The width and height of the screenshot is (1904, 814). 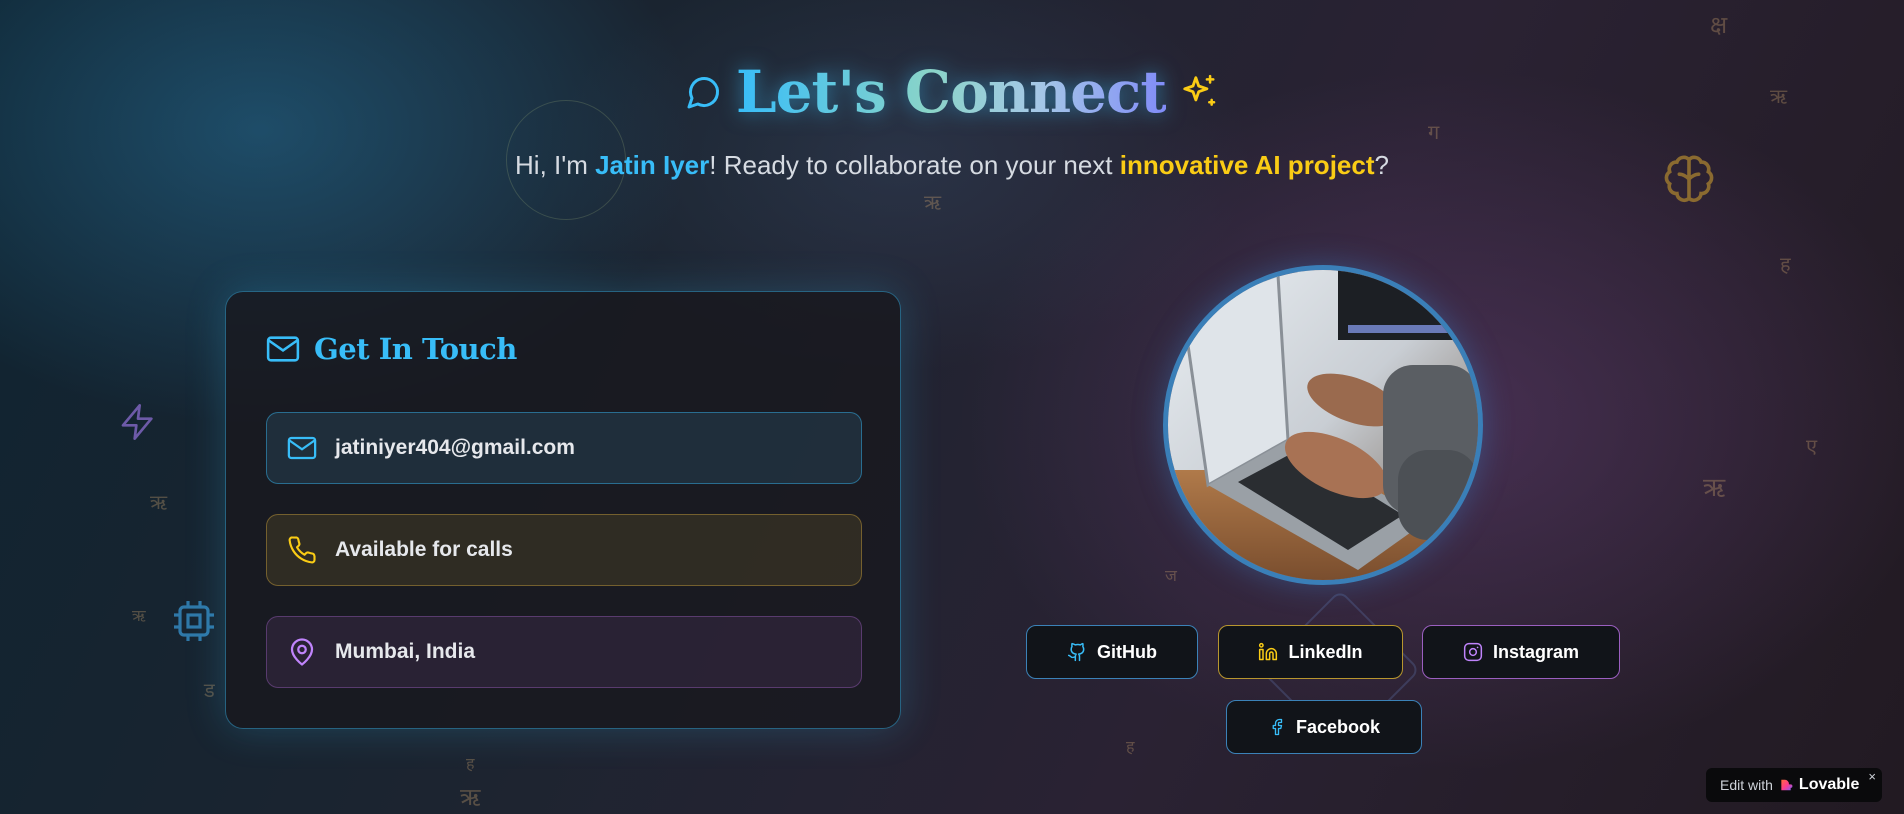 I want to click on badge-close-button: ×, so click(x=1872, y=776).